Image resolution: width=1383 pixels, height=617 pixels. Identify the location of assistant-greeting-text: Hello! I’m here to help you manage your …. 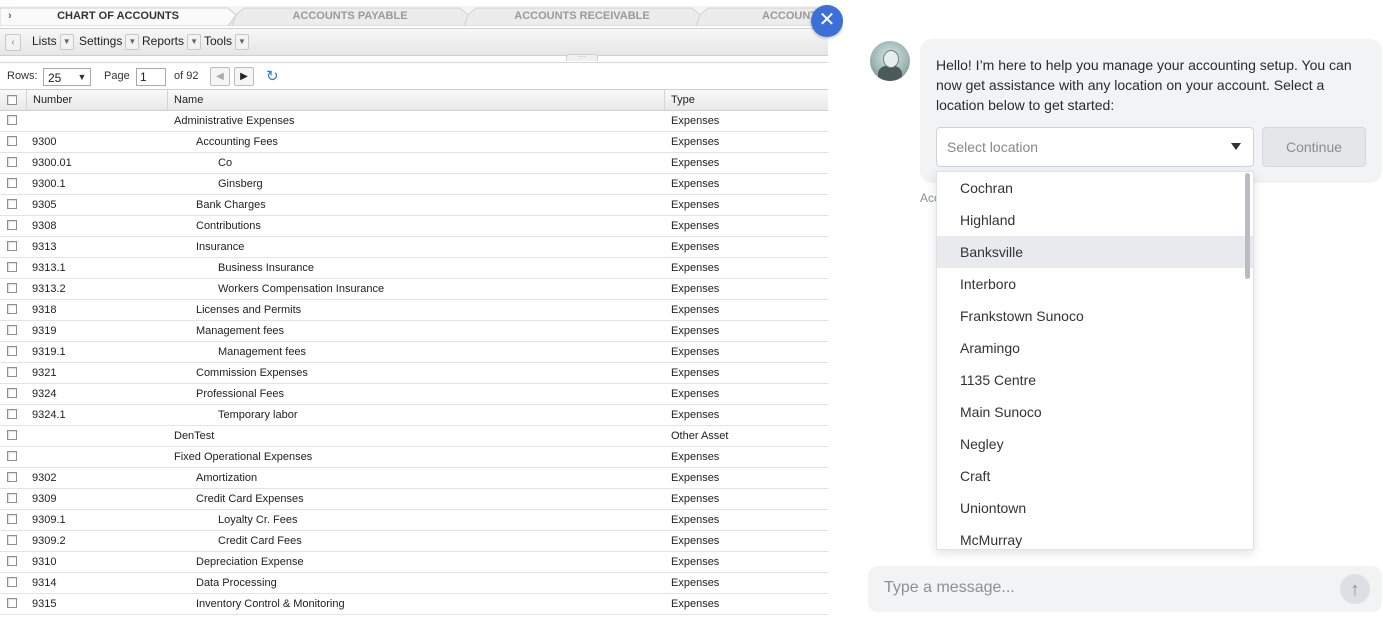
(1144, 85).